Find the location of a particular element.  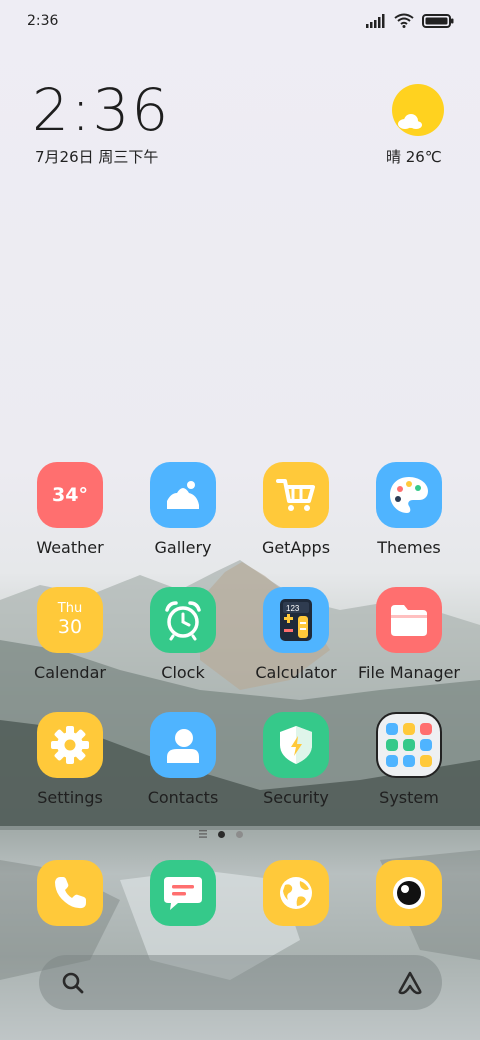

app-calculator: 123 Calculator is located at coordinates (296, 634).